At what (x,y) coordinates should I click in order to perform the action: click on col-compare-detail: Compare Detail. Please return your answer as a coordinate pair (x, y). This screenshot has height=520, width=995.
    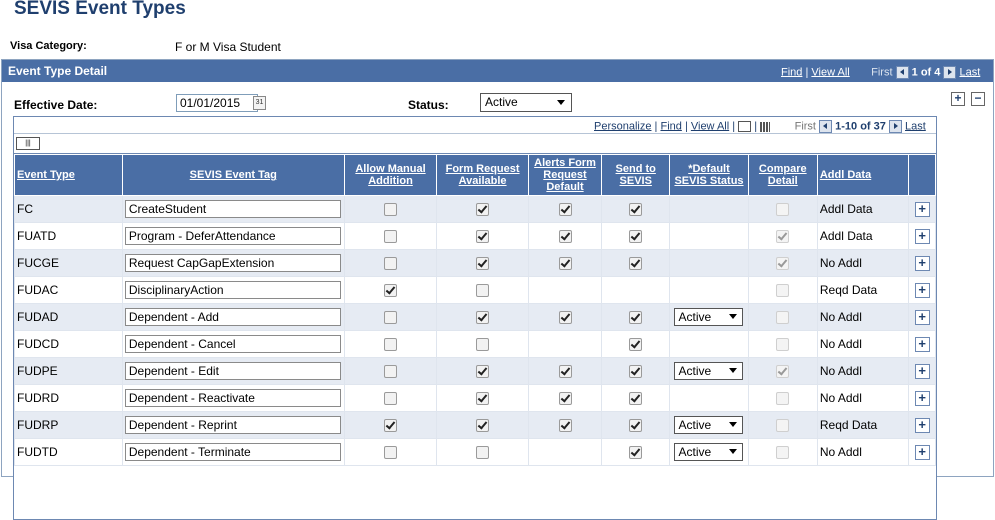
    Looking at the image, I should click on (782, 175).